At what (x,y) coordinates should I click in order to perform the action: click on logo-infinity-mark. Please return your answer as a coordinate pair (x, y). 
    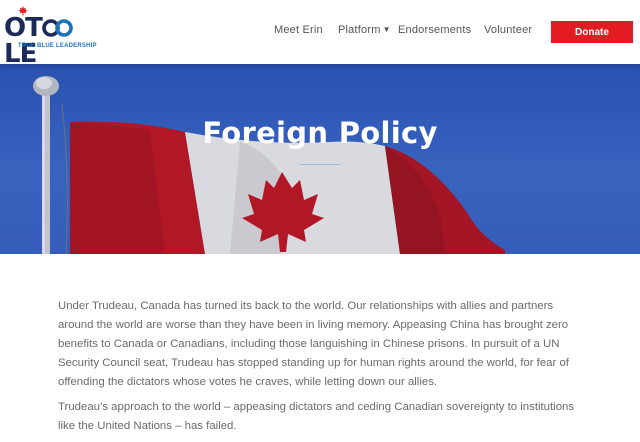
    Looking at the image, I should click on (58, 28).